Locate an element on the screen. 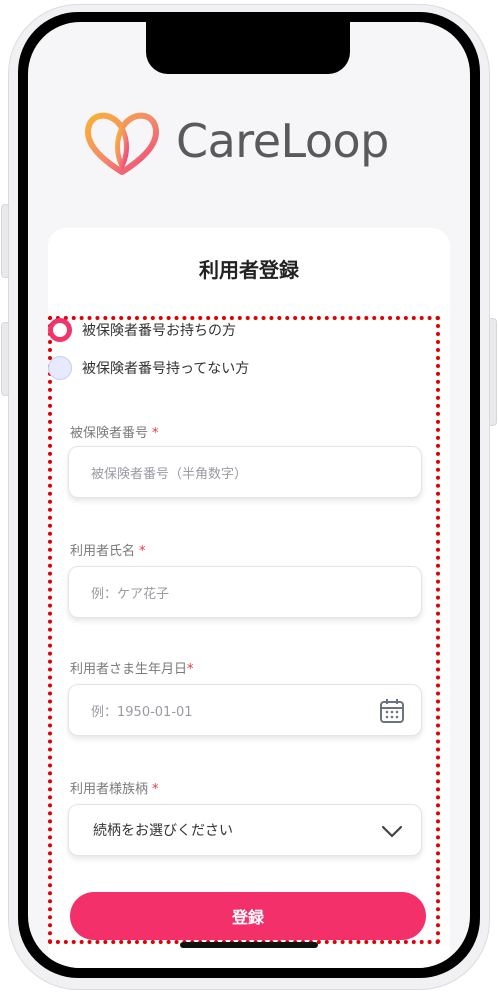  label-text: 利用者様族柄 is located at coordinates (109, 789).